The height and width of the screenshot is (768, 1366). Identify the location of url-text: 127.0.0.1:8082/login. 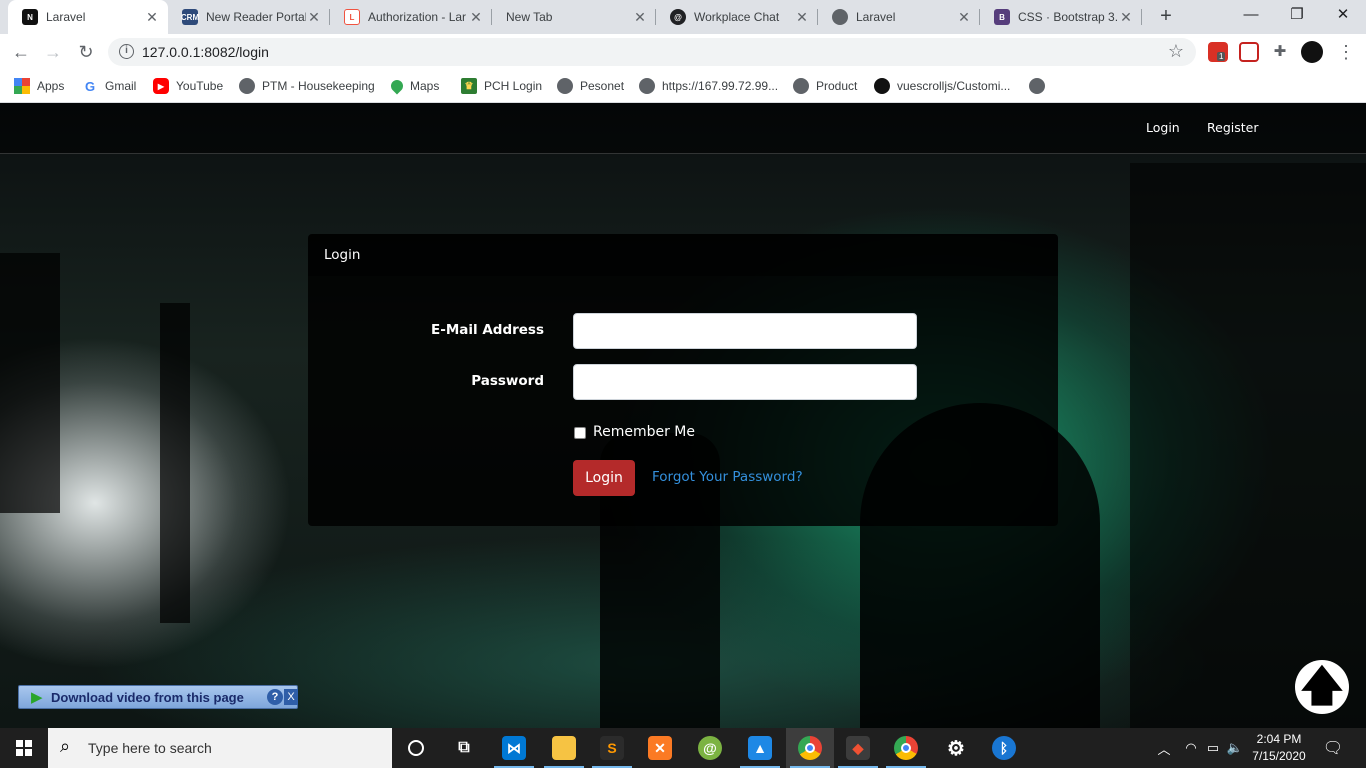
(205, 52).